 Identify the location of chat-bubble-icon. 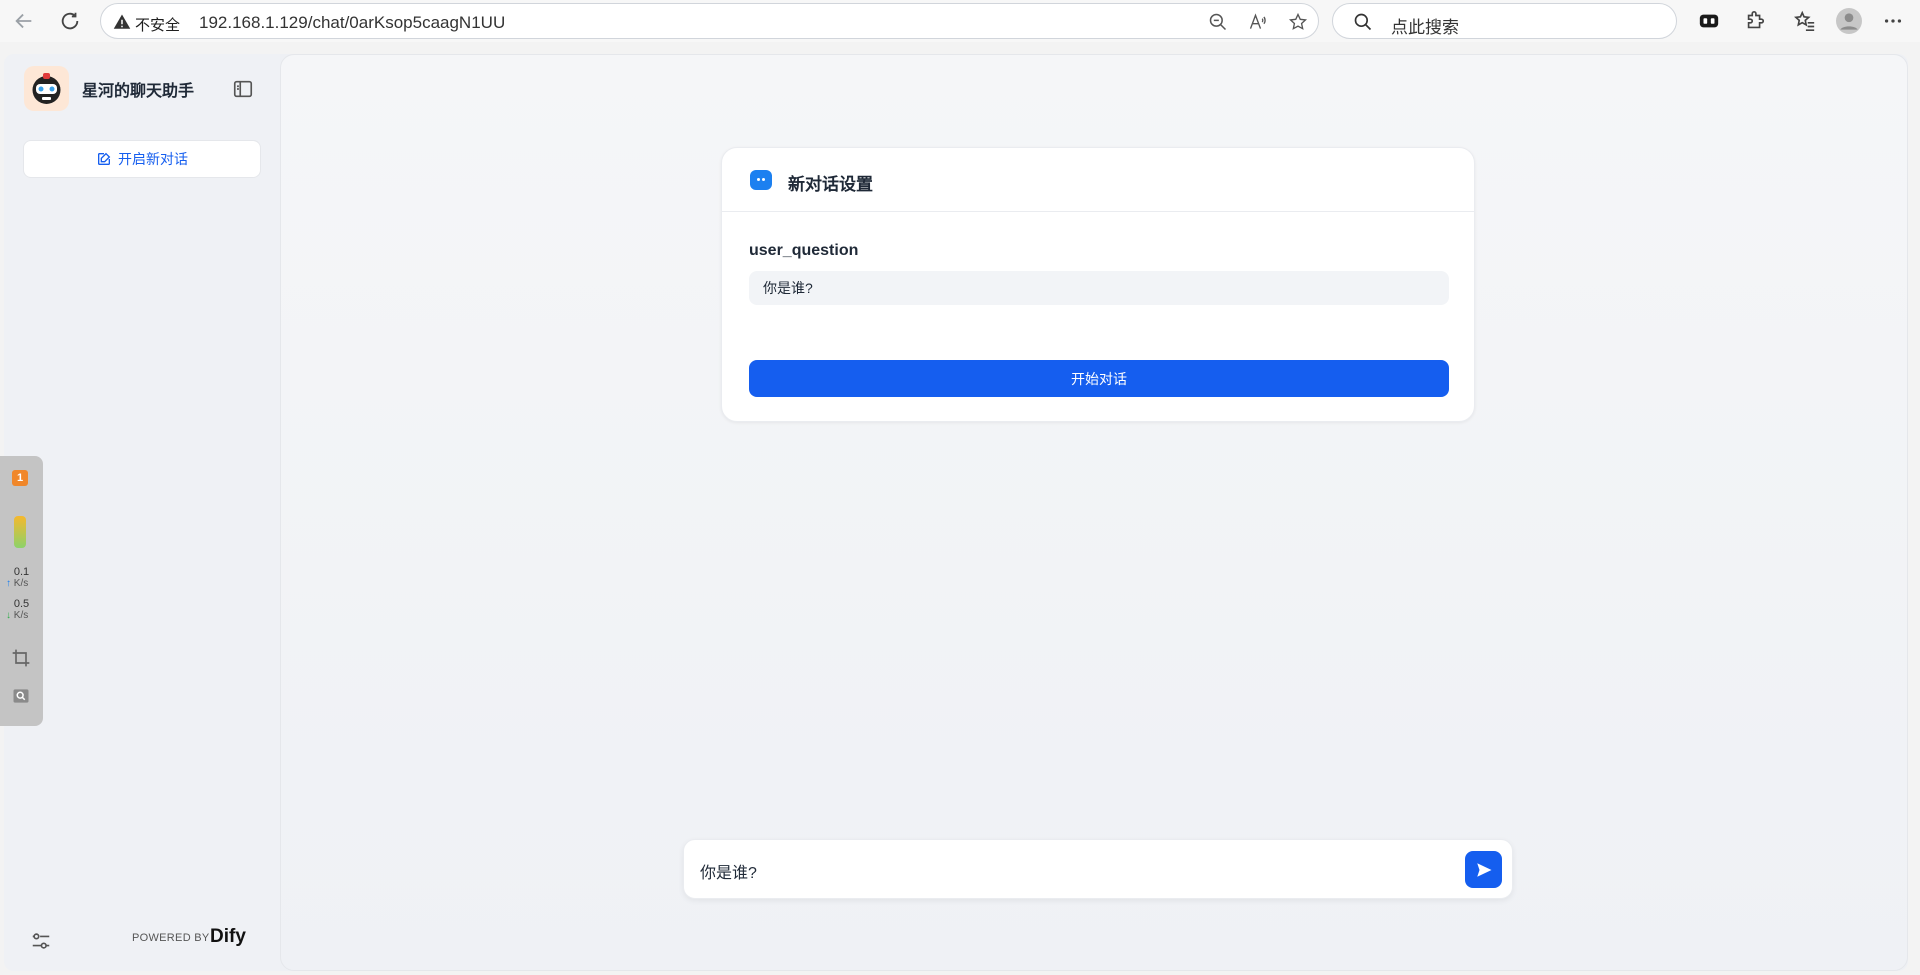
(761, 180).